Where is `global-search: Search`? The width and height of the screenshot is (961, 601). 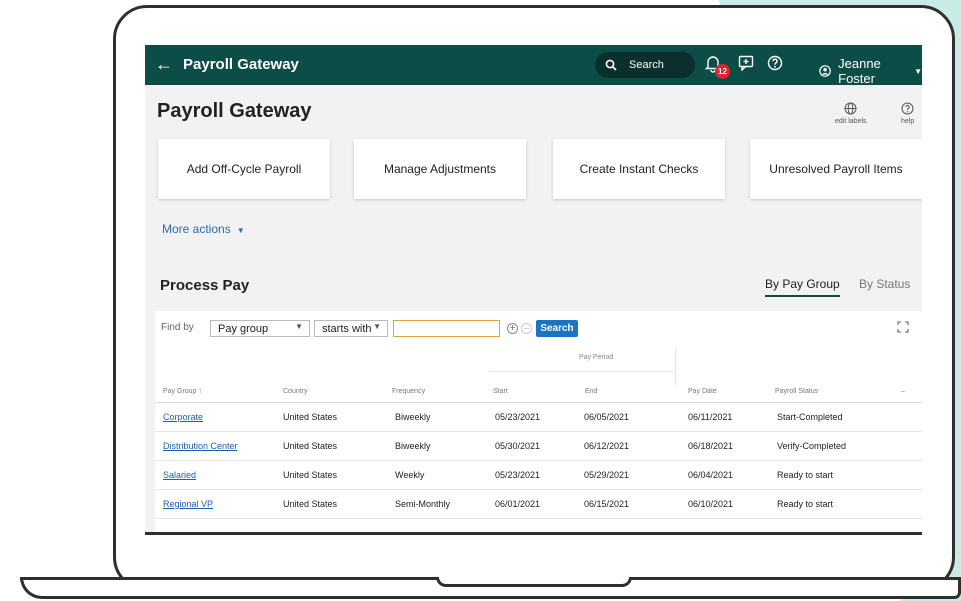
global-search: Search is located at coordinates (645, 65).